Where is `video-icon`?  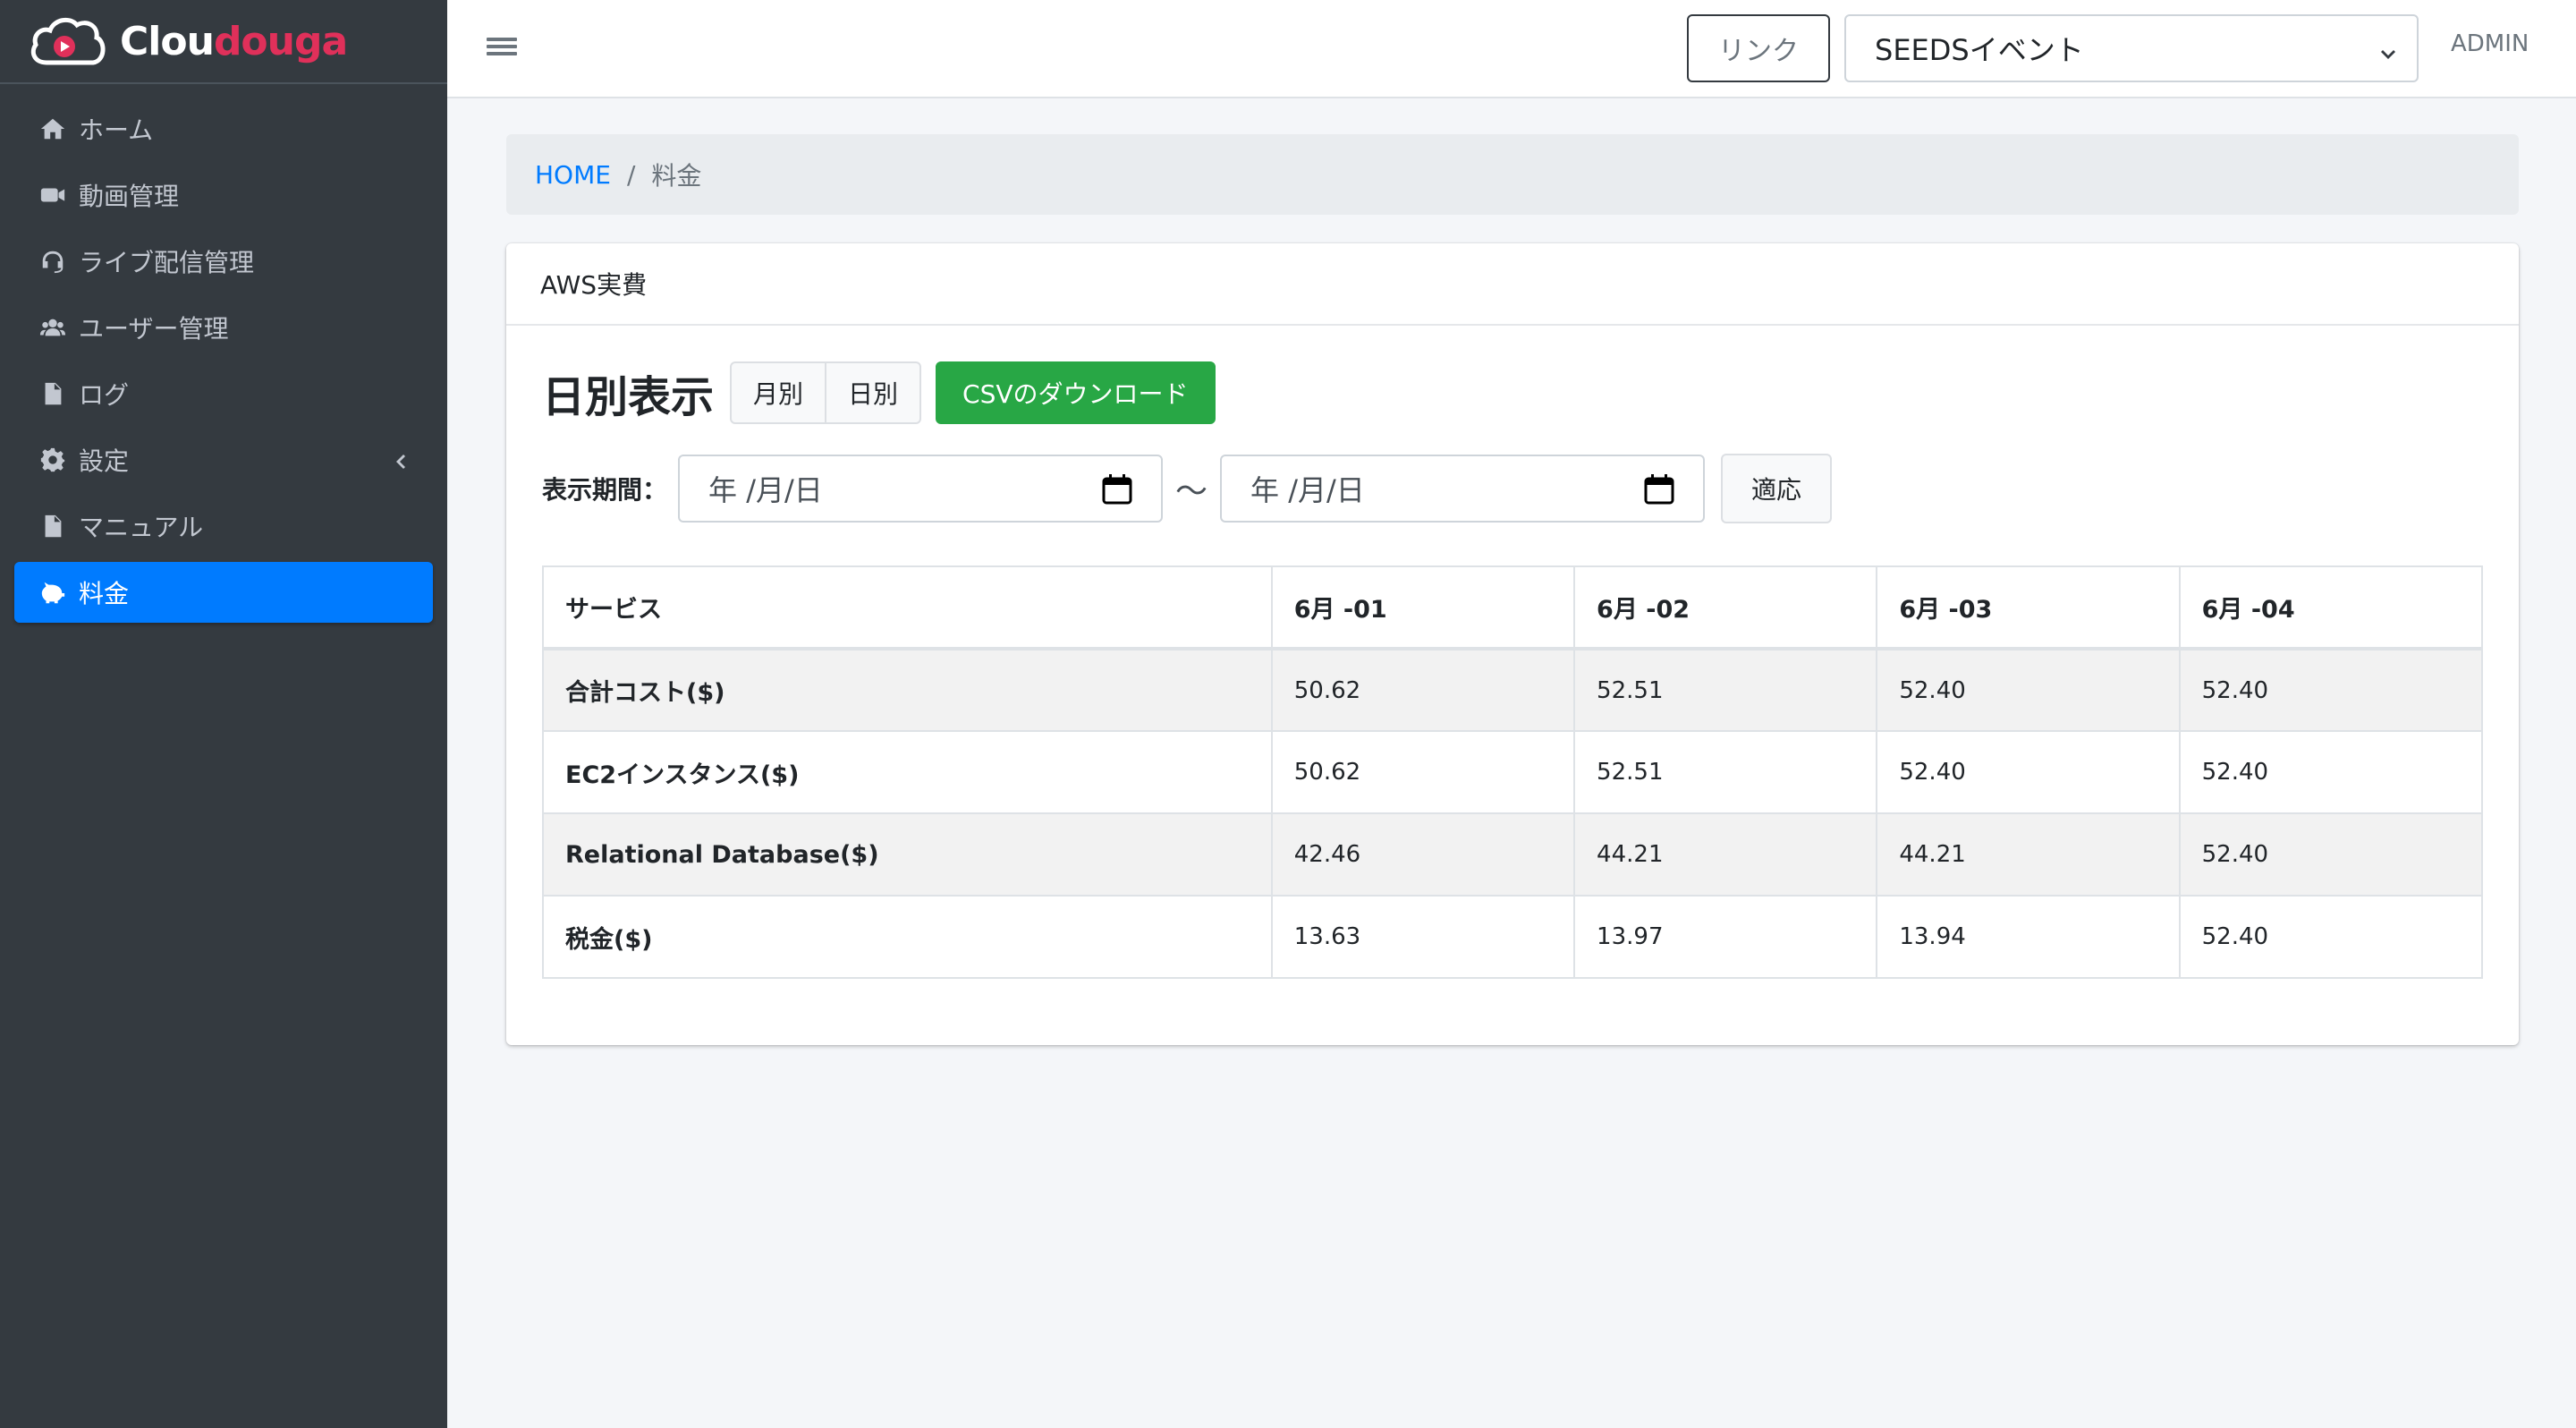
video-icon is located at coordinates (53, 195).